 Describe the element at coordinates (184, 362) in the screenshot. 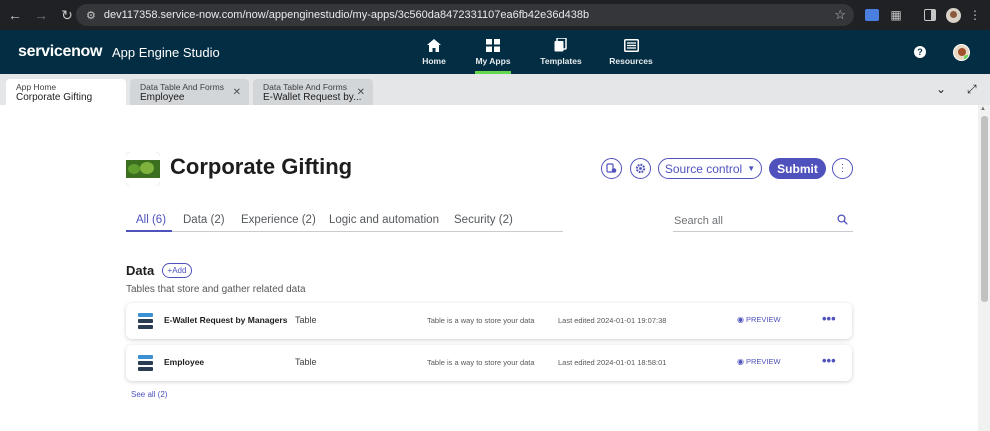

I see `row-name: Employee` at that location.